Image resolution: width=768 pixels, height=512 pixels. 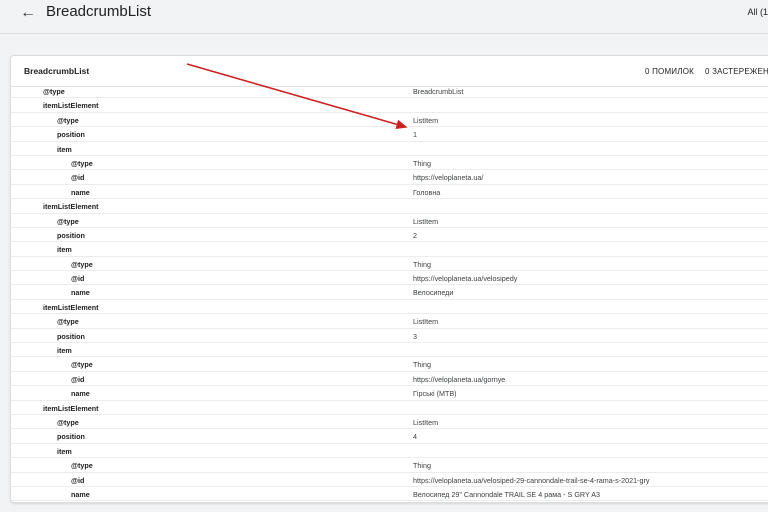 I want to click on table-row: @id https://veloplaneta.ua/, so click(x=389, y=177).